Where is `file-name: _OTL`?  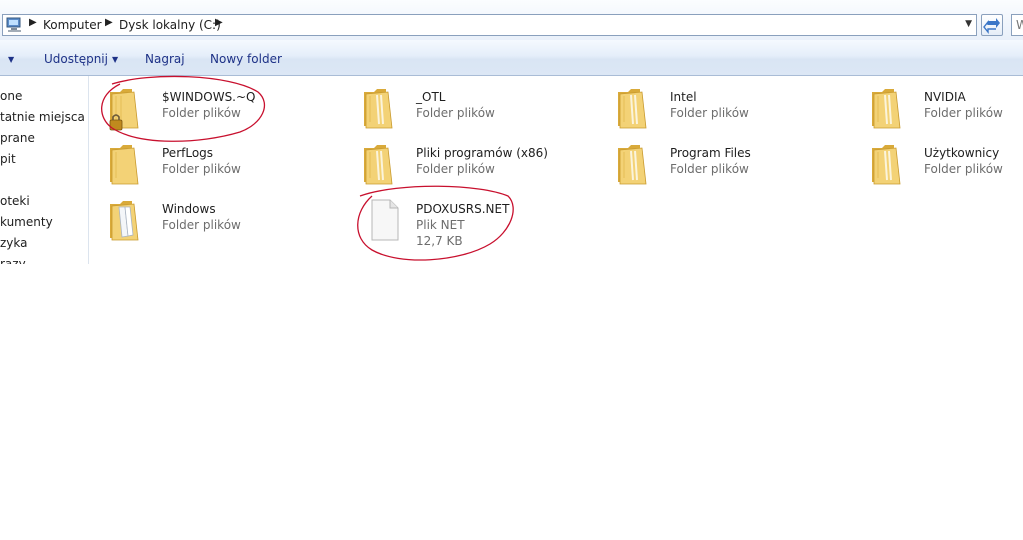
file-name: _OTL is located at coordinates (431, 97).